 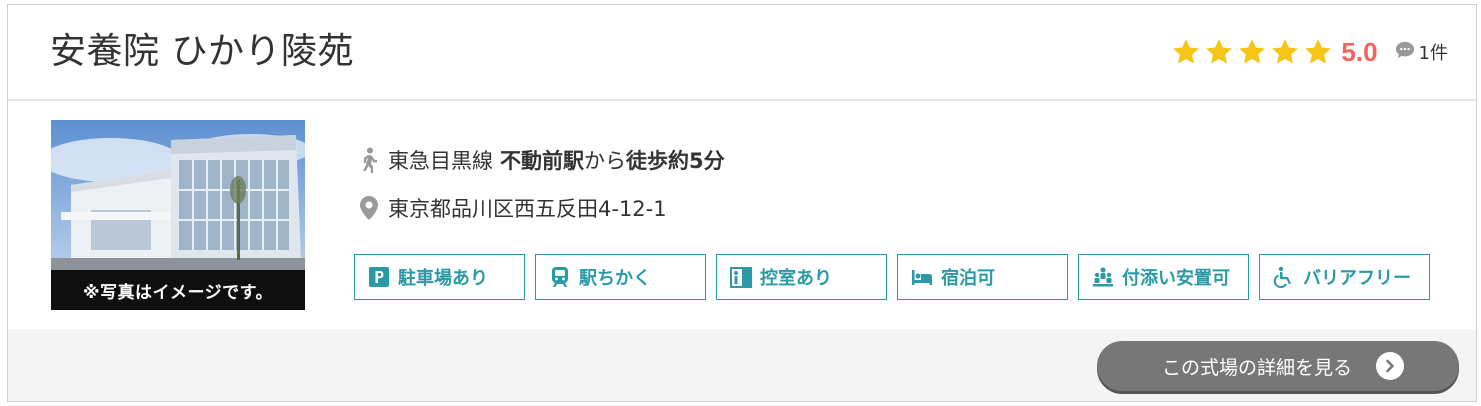 What do you see at coordinates (379, 277) in the screenshot?
I see `parking-icon` at bounding box center [379, 277].